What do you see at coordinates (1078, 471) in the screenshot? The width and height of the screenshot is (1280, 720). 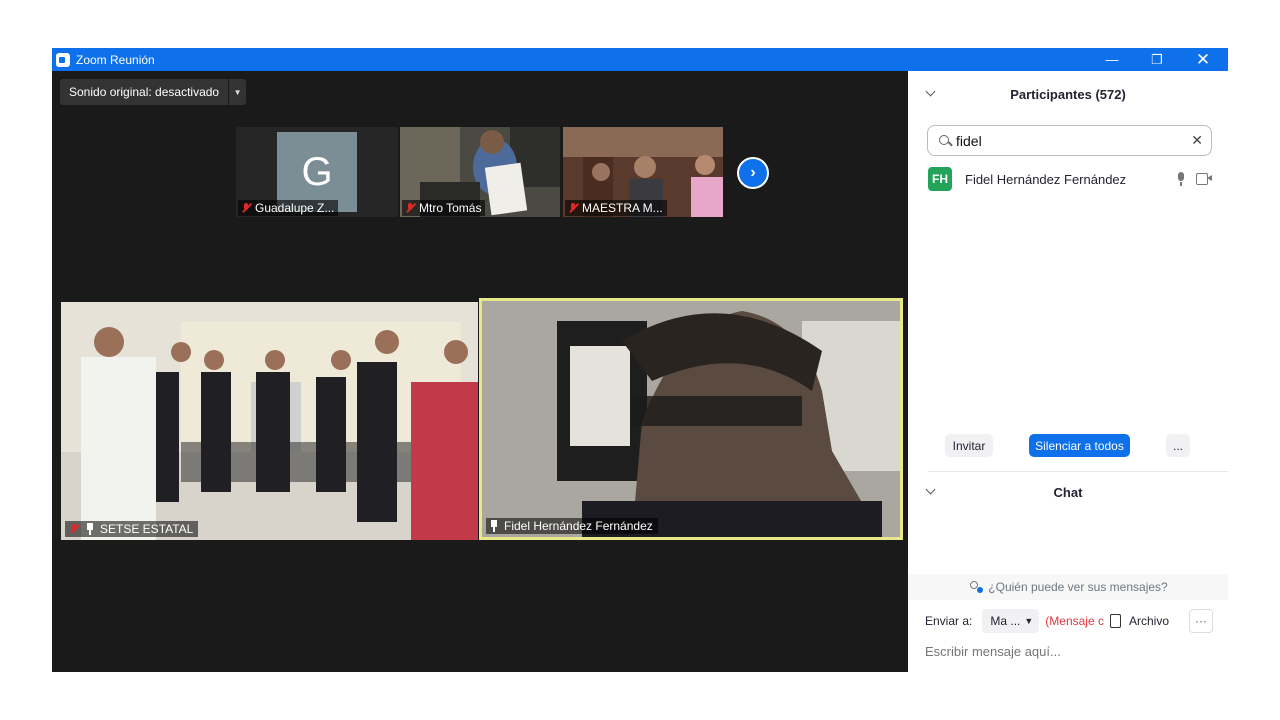 I see `divider` at bounding box center [1078, 471].